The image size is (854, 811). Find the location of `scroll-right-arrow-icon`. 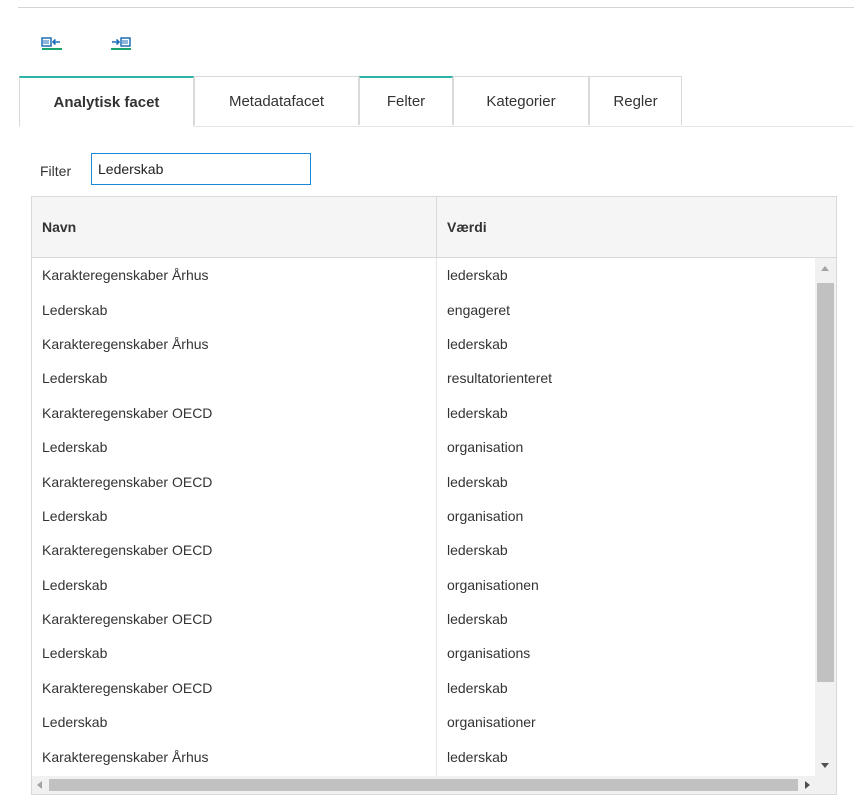

scroll-right-arrow-icon is located at coordinates (807, 785).